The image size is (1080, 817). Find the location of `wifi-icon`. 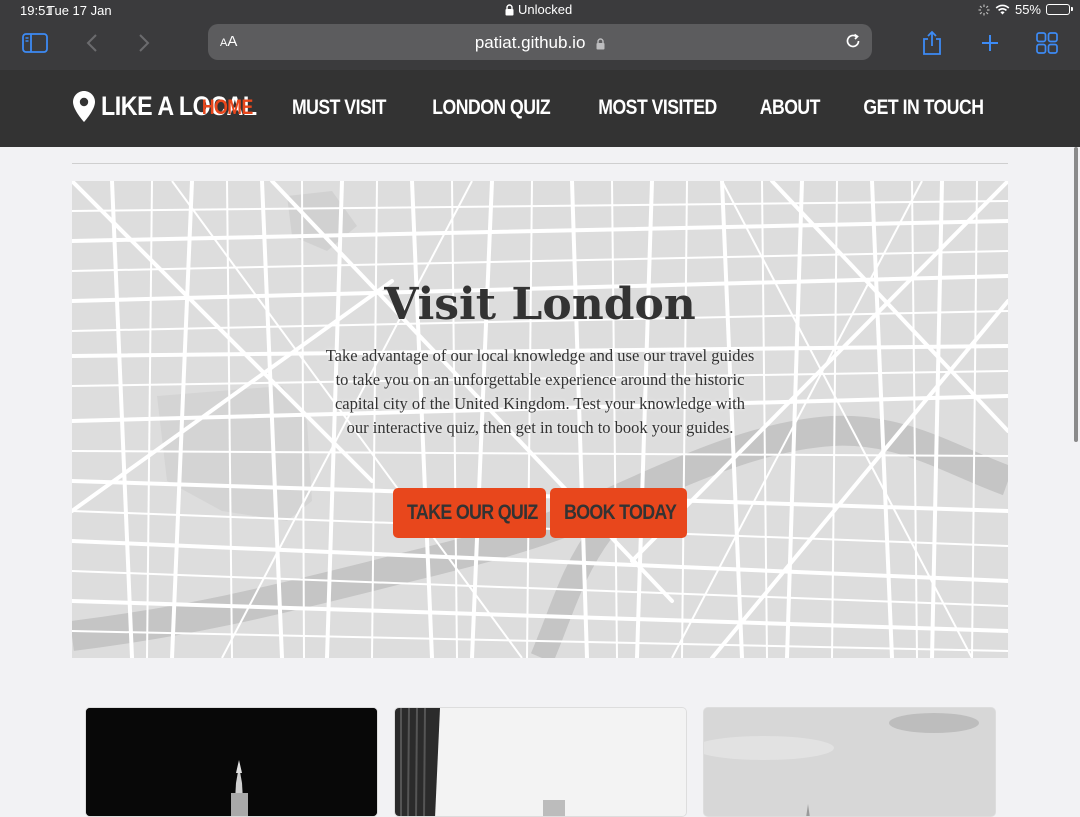

wifi-icon is located at coordinates (1002, 9).